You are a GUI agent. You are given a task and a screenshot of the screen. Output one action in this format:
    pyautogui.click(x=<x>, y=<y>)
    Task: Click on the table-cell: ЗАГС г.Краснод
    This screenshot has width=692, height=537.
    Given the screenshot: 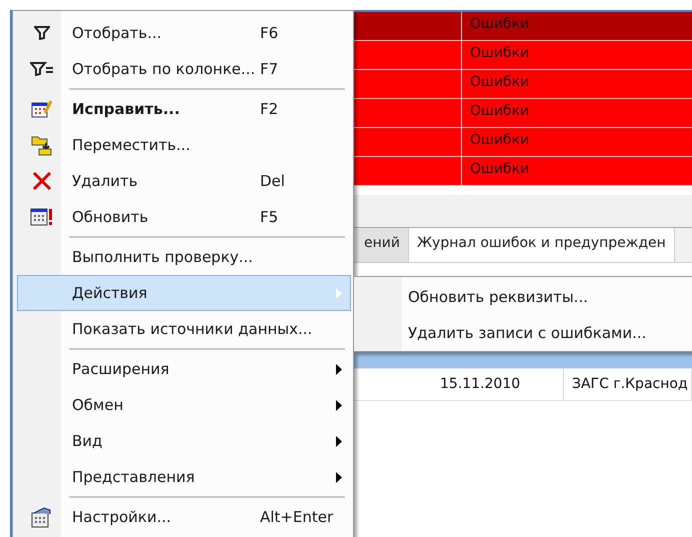 What is the action you would take?
    pyautogui.click(x=628, y=384)
    